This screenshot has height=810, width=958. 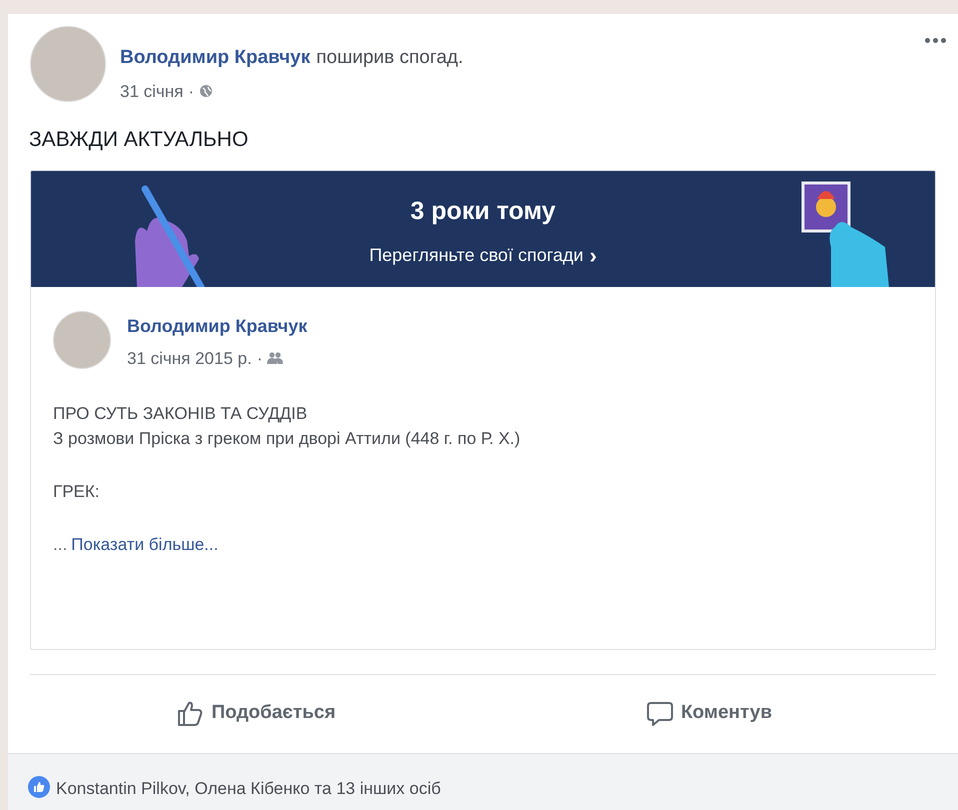 I want to click on timestamp-link: 31 січня, so click(x=152, y=91).